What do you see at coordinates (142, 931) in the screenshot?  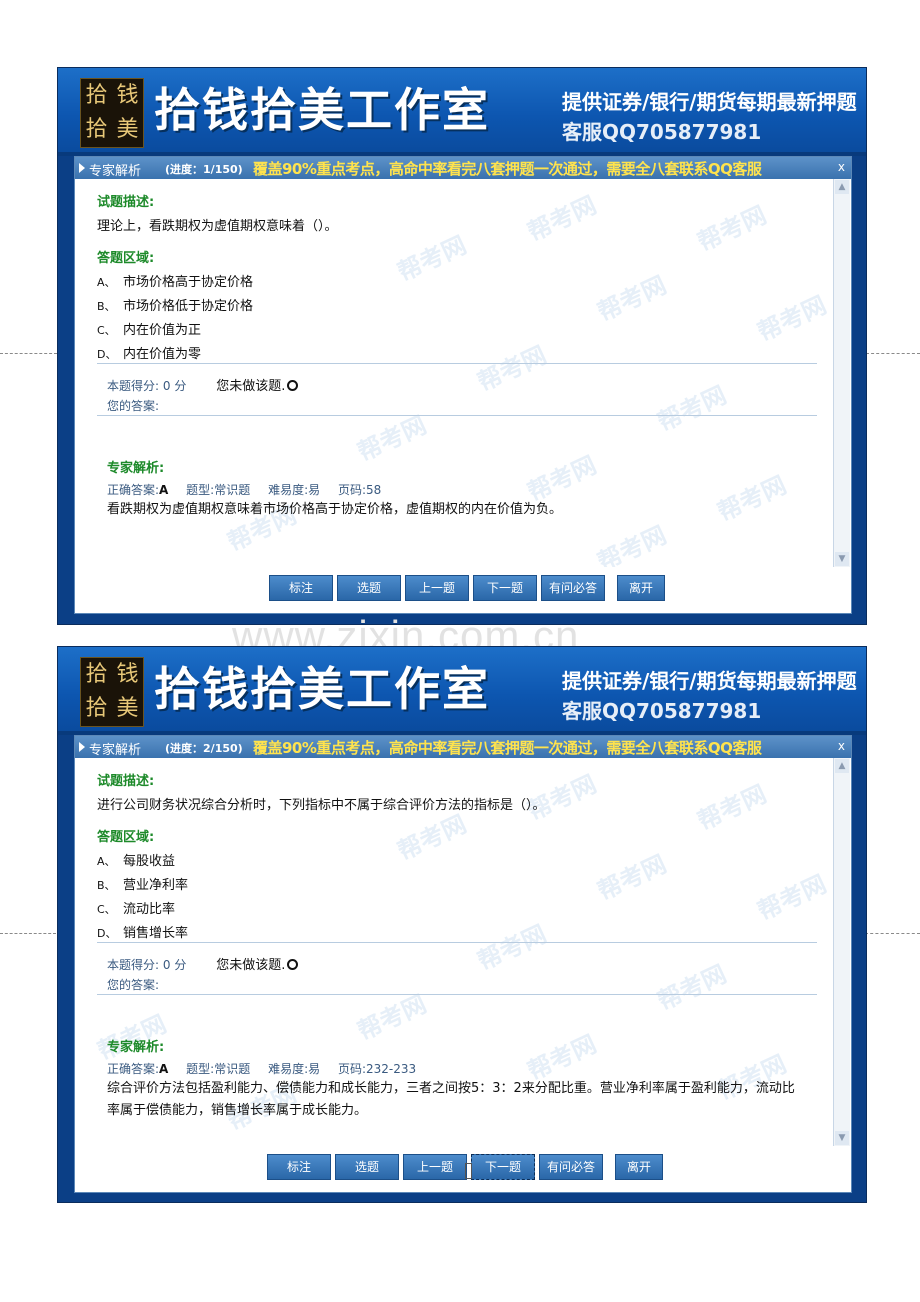 I see `option-d: D、 销售增长率` at bounding box center [142, 931].